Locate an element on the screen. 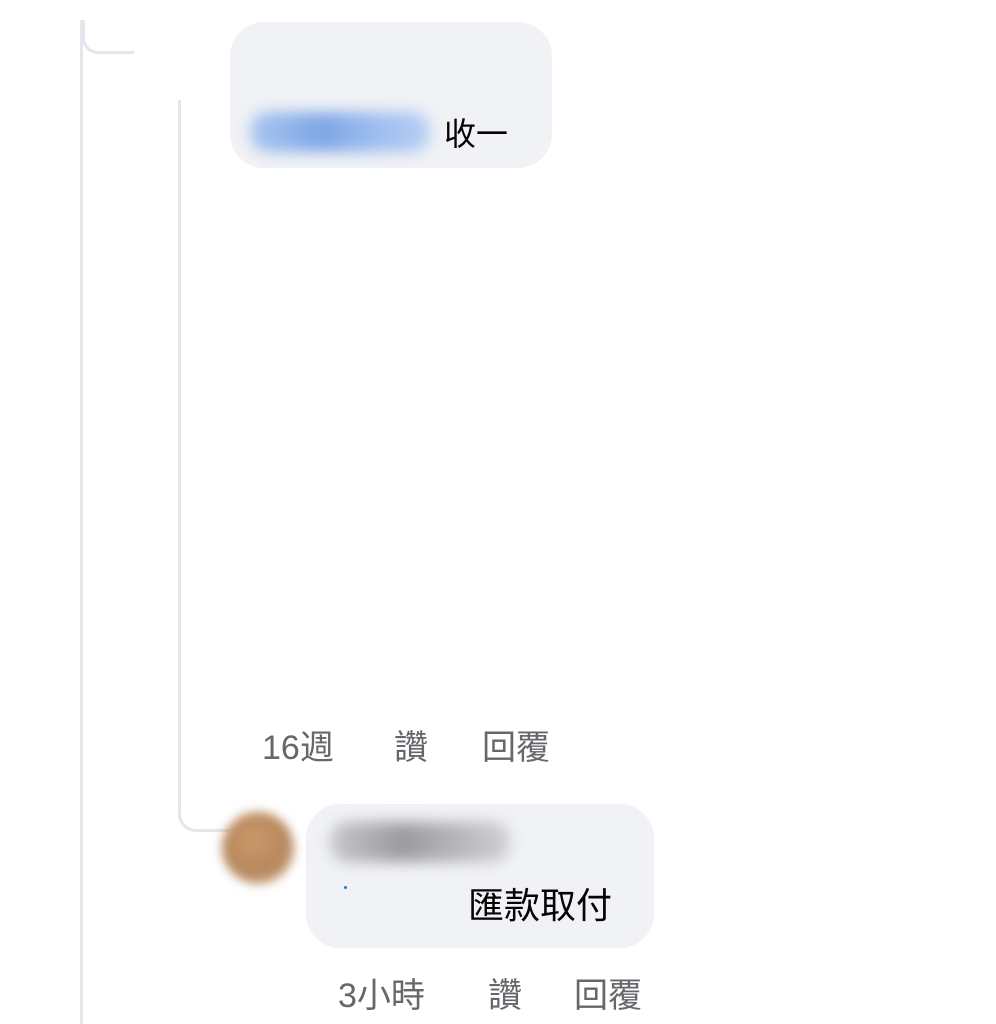  thread-line is located at coordinates (81, 522).